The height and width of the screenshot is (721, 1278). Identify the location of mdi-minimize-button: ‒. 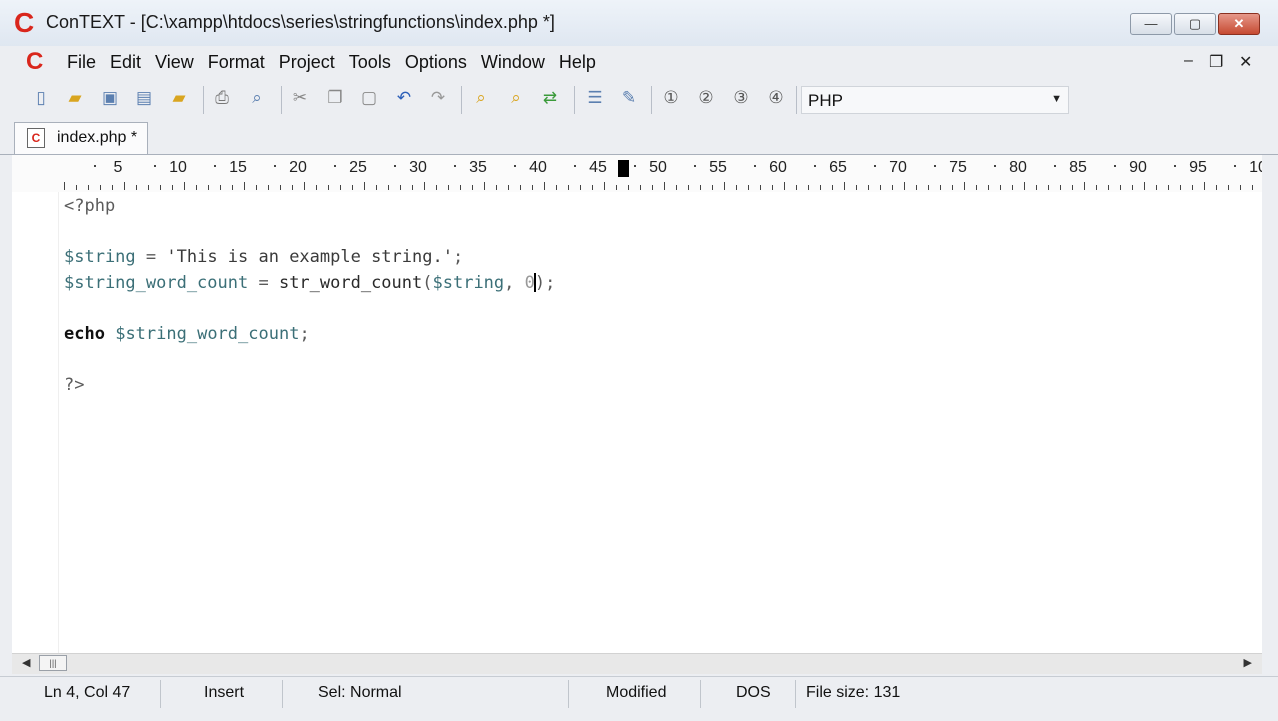
(1188, 61).